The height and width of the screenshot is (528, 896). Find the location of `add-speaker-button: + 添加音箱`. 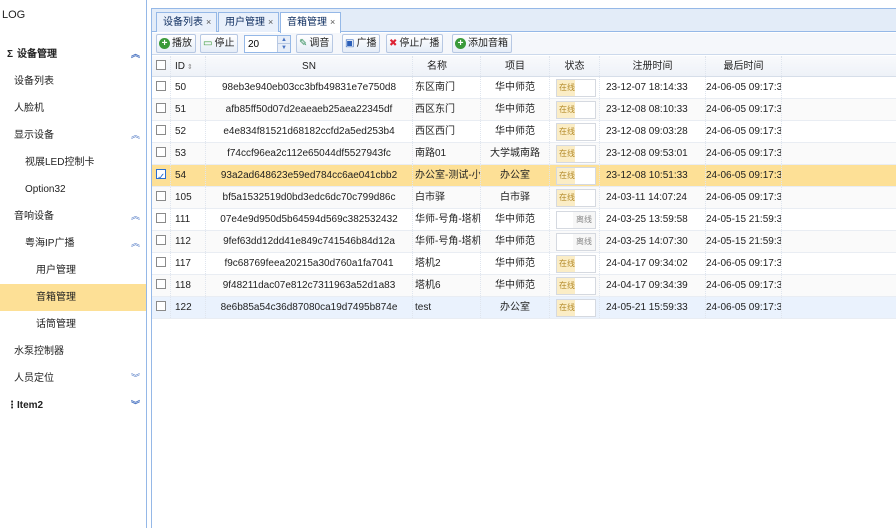

add-speaker-button: + 添加音箱 is located at coordinates (482, 43).